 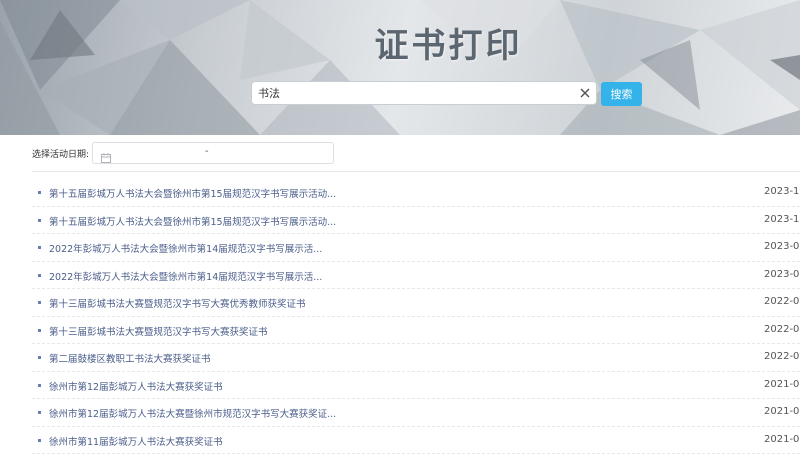 I want to click on search-input, so click(x=413, y=93).